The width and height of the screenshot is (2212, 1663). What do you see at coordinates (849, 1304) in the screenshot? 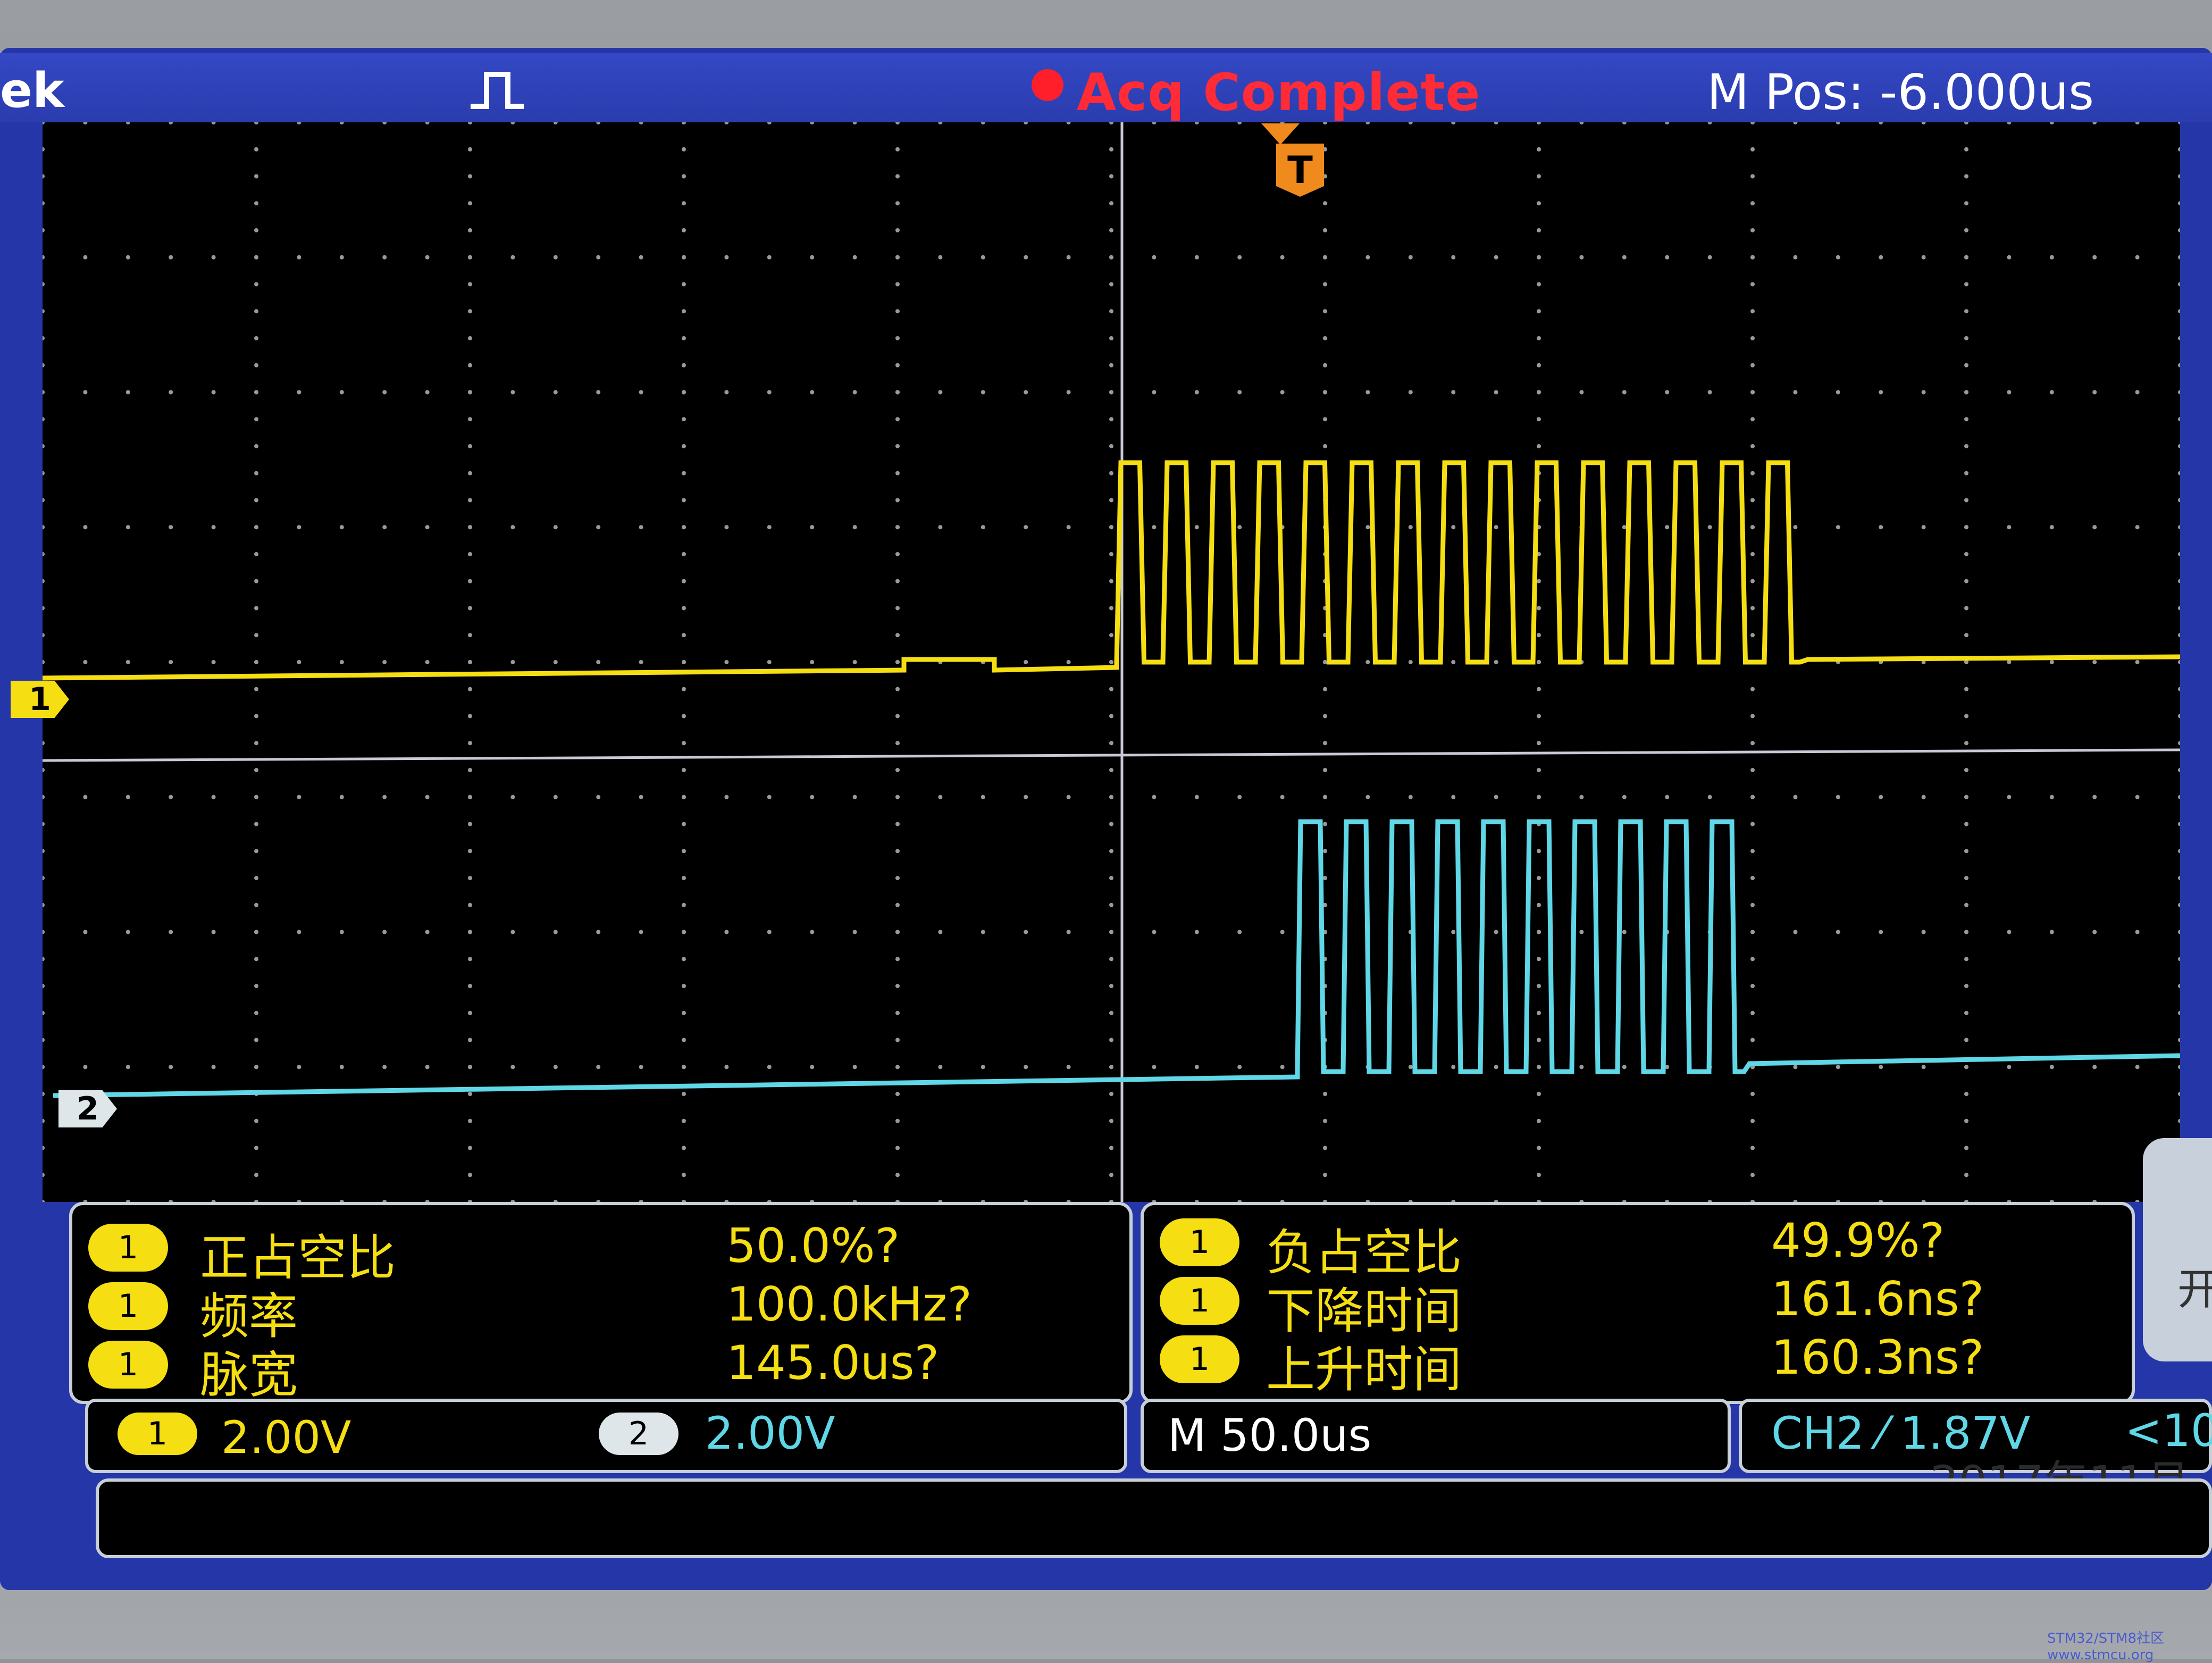
I see `meas-value-frequency: 100.0kHz?` at bounding box center [849, 1304].